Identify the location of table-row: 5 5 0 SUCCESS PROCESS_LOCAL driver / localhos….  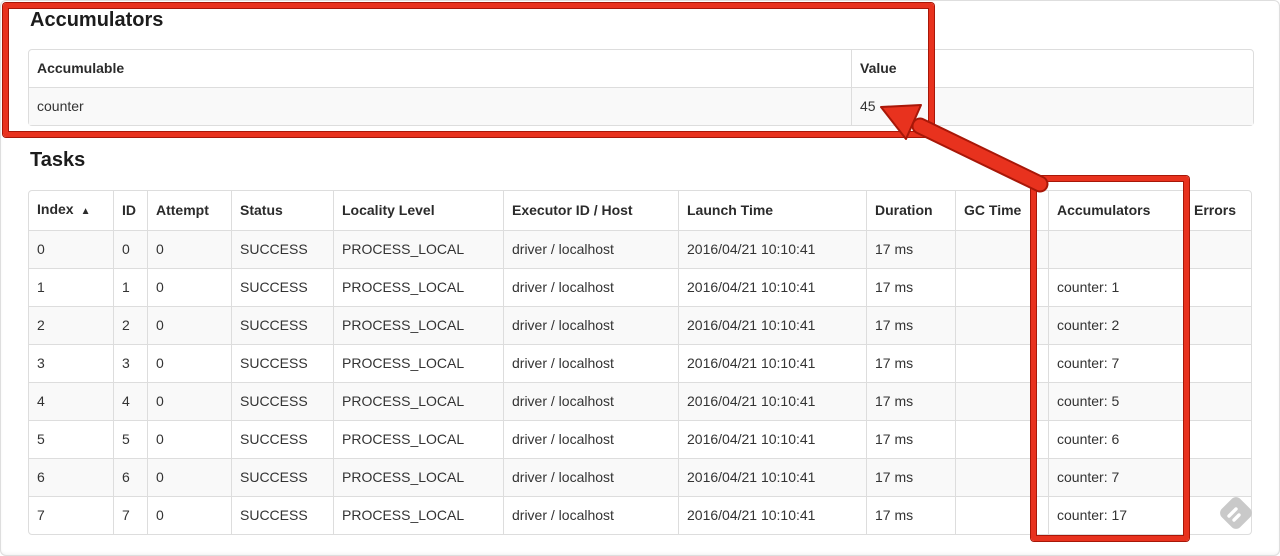
(640, 439).